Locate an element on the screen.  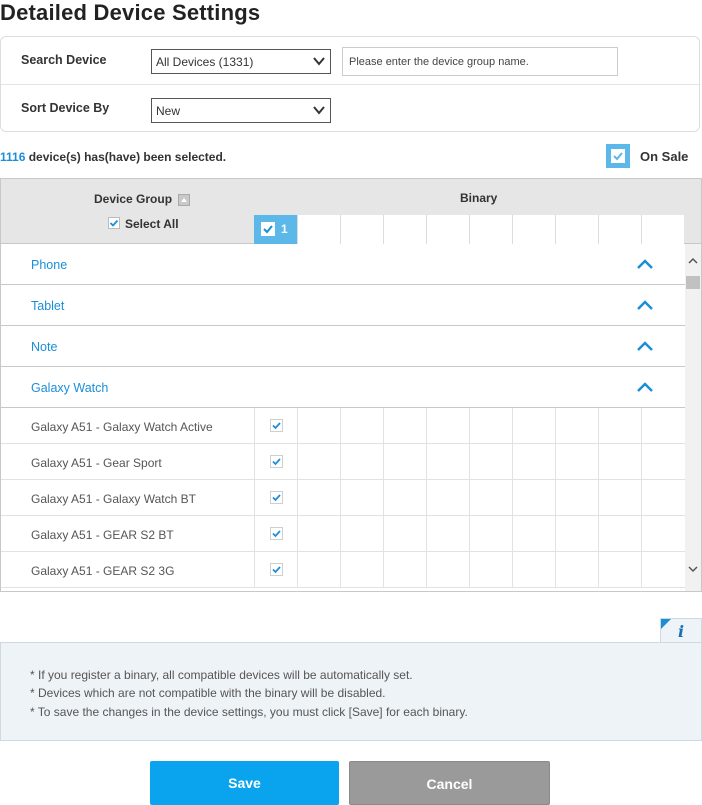
group-row-note: Note is located at coordinates (343, 346).